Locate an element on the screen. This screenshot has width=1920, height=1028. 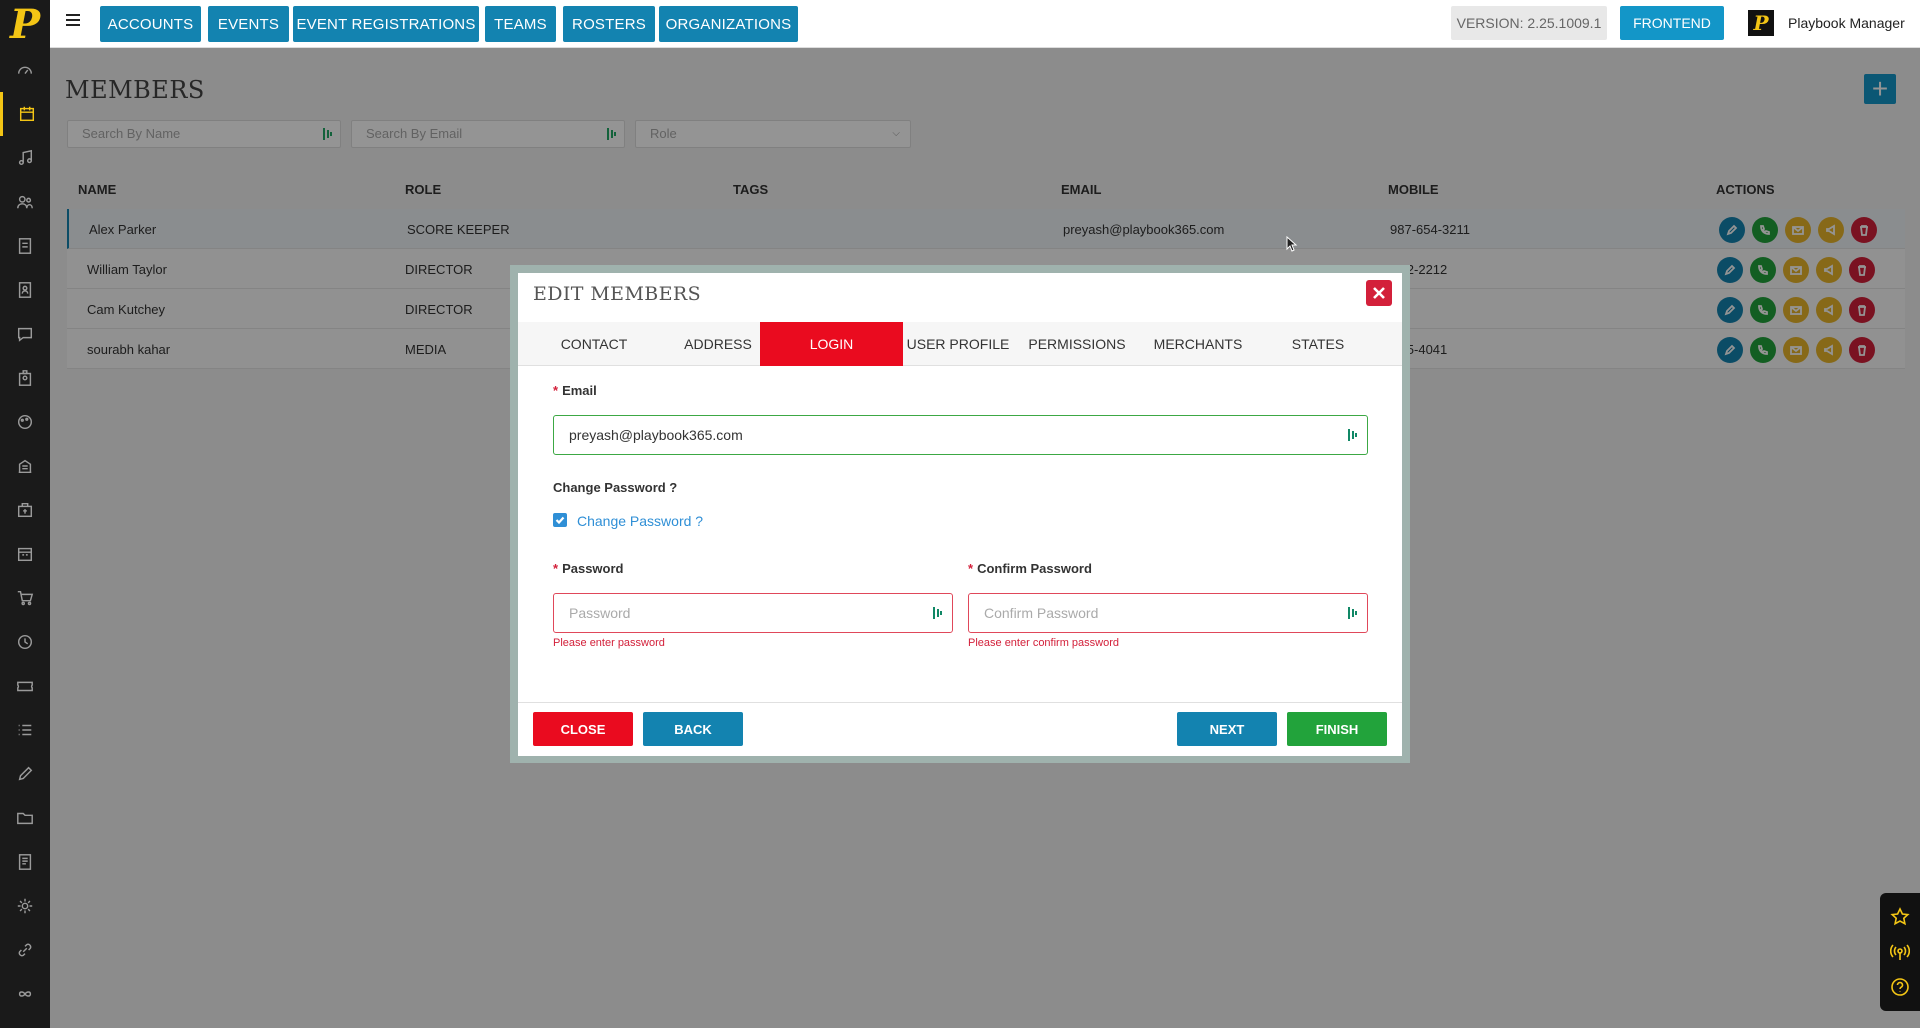
nav-accounts: ACCOUNTS is located at coordinates (150, 24).